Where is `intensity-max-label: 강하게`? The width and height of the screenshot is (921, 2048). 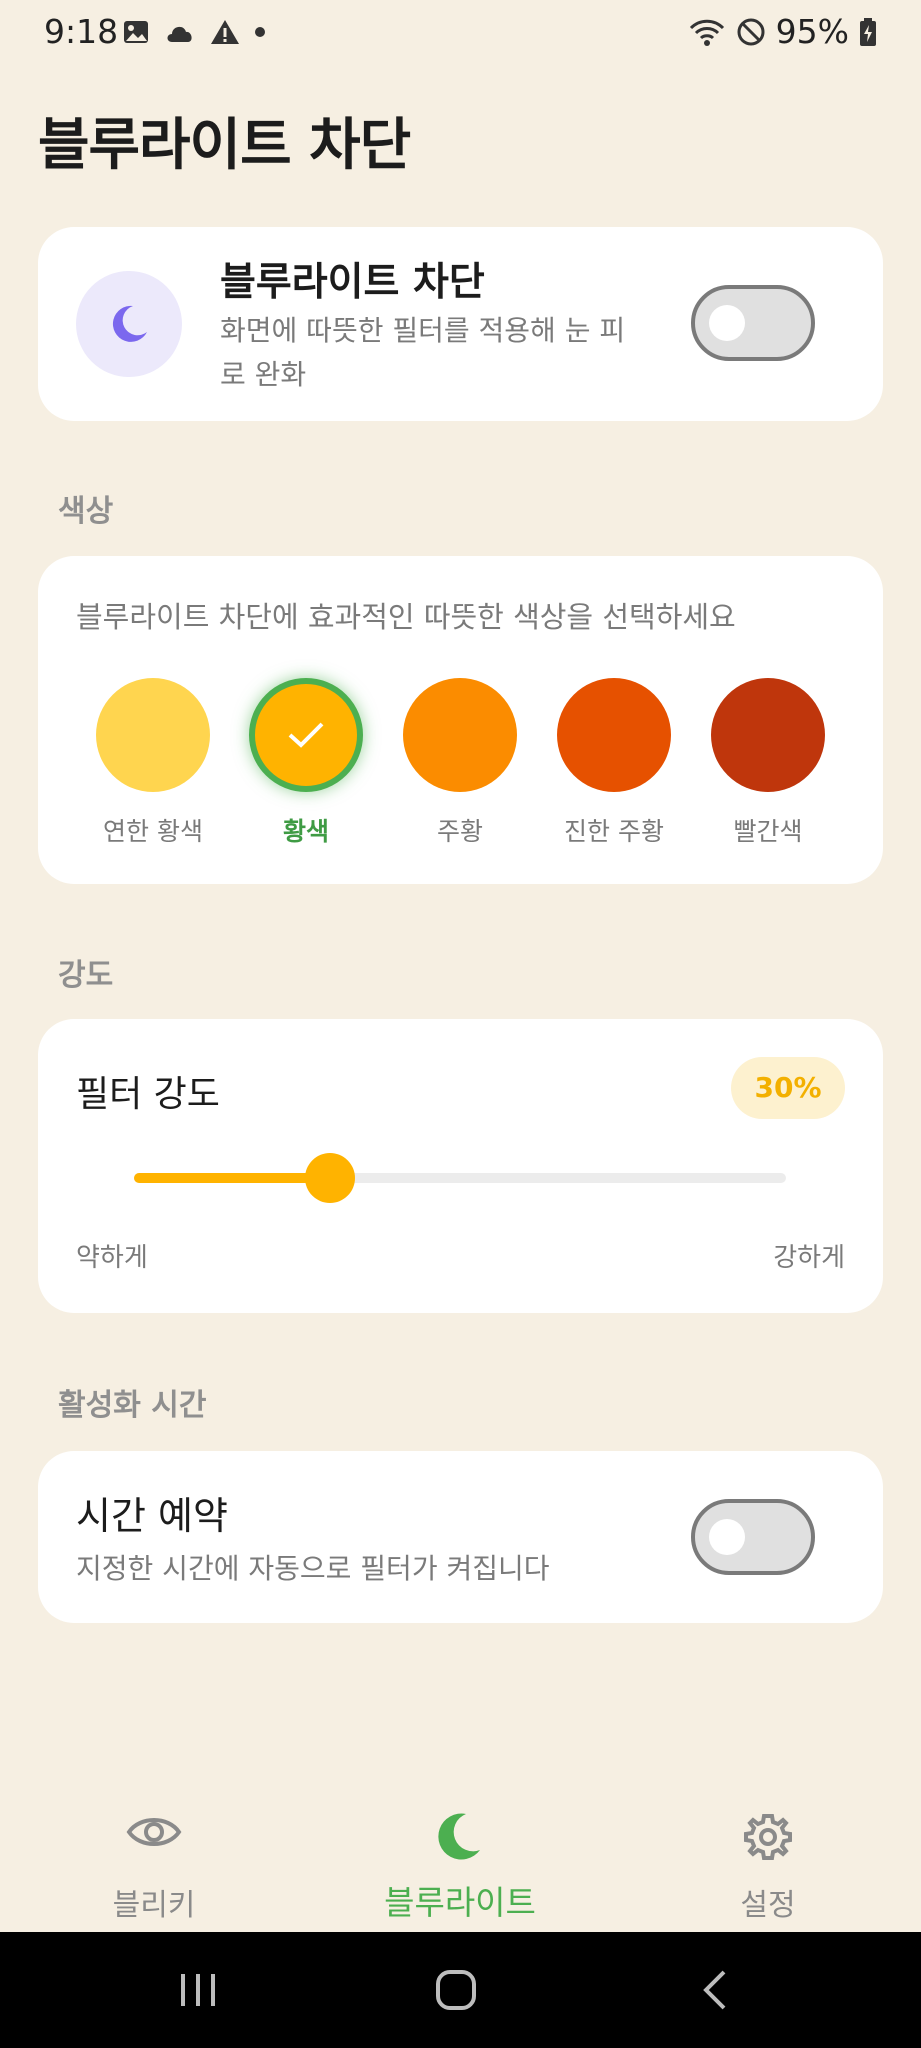
intensity-max-label: 강하게 is located at coordinates (809, 1258).